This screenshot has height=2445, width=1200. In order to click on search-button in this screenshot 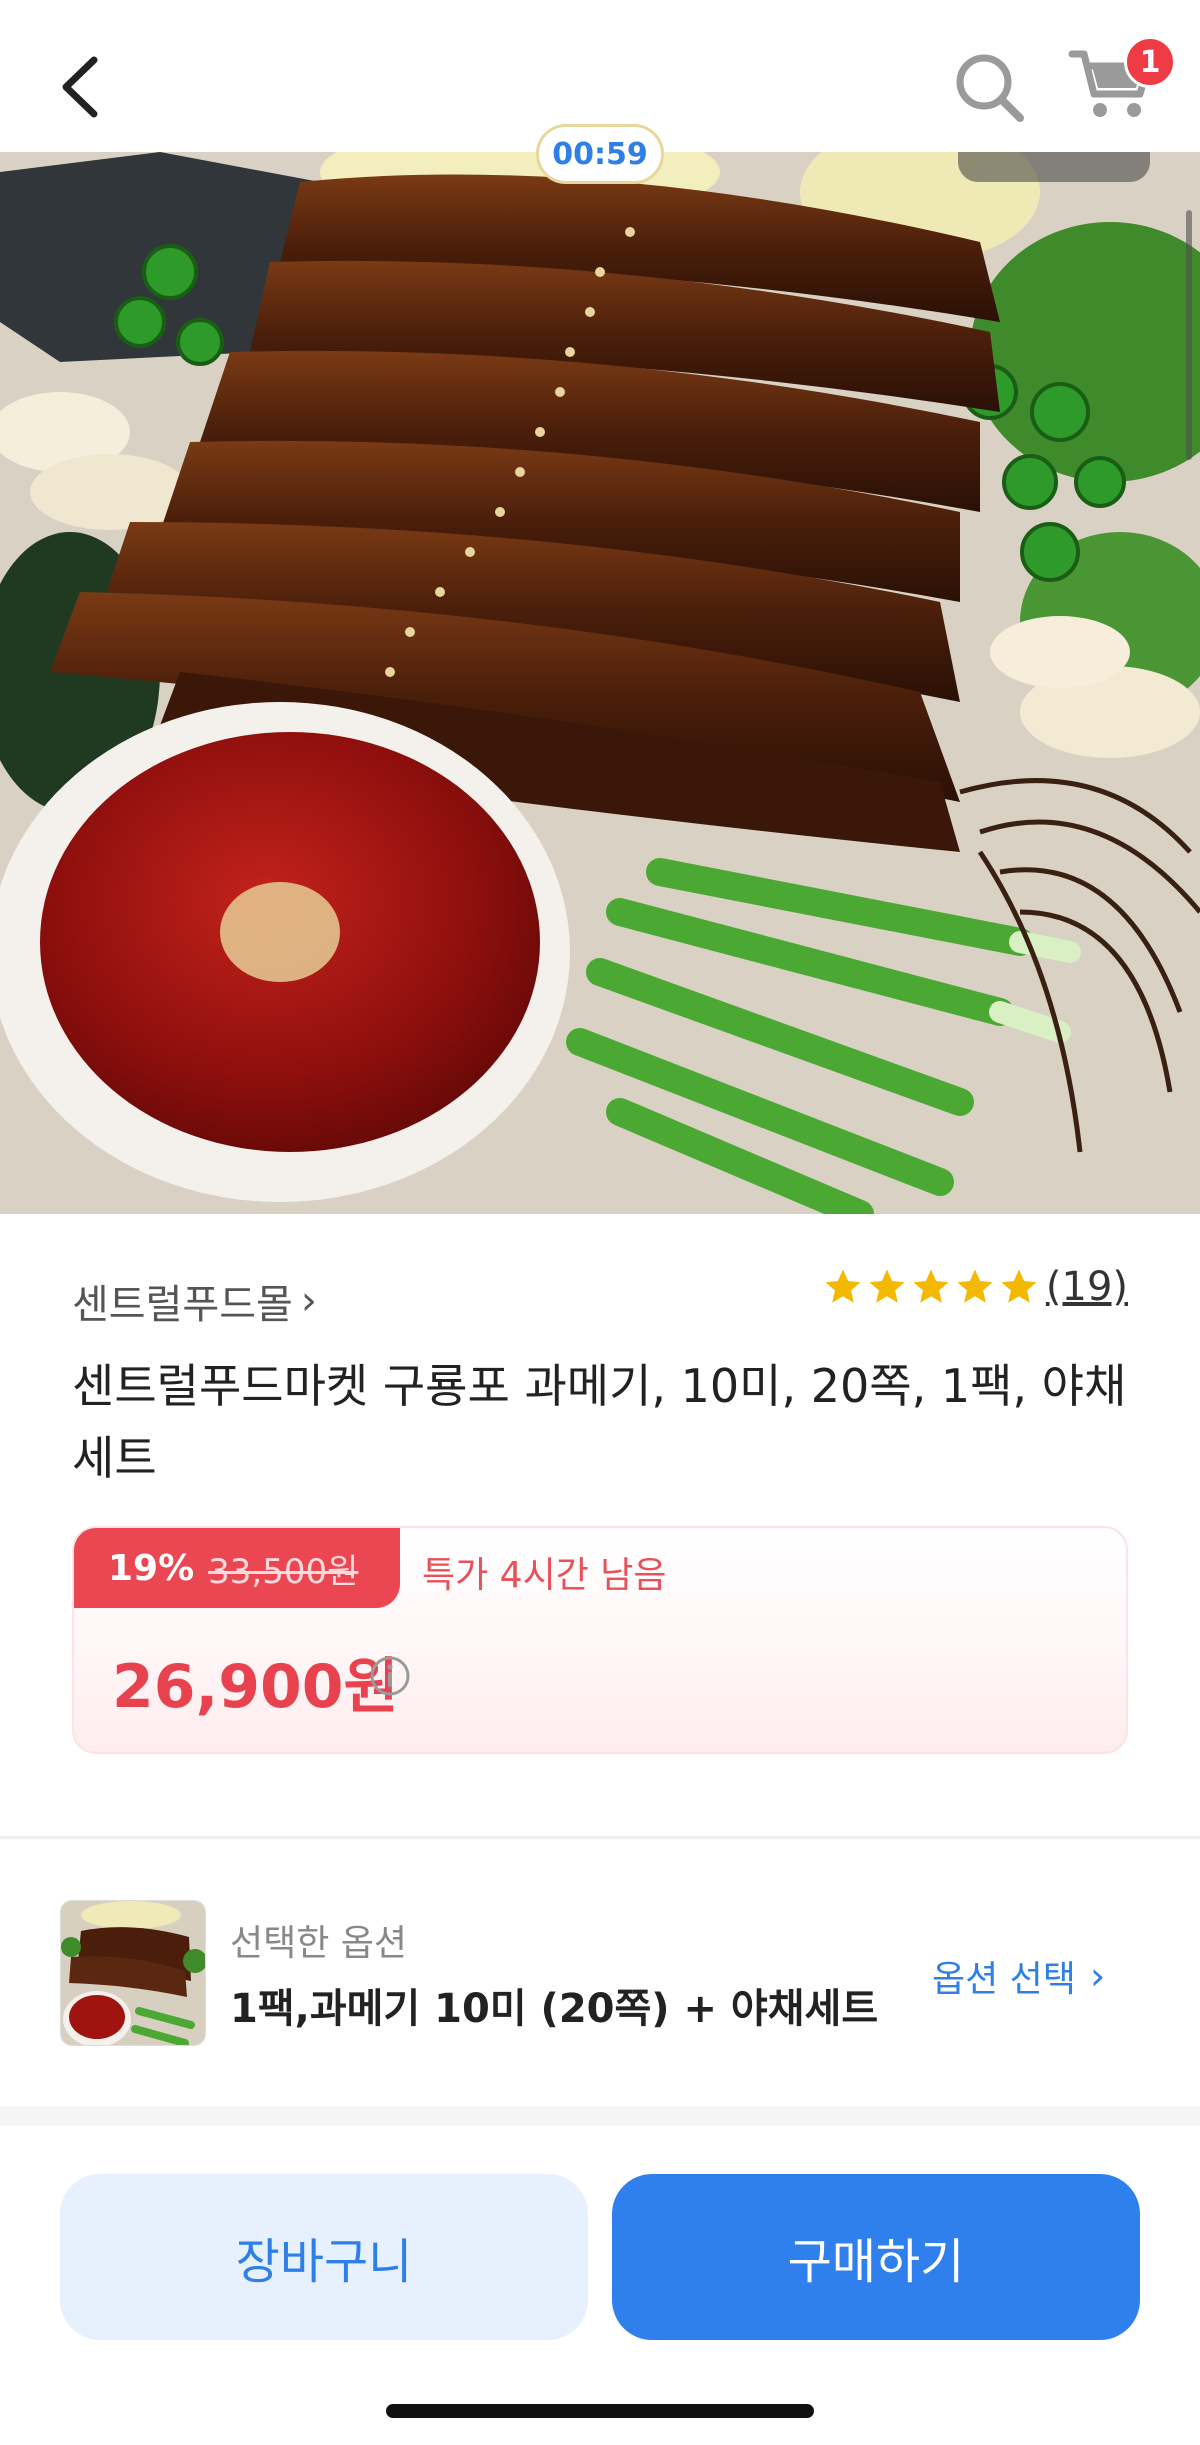, I will do `click(990, 88)`.